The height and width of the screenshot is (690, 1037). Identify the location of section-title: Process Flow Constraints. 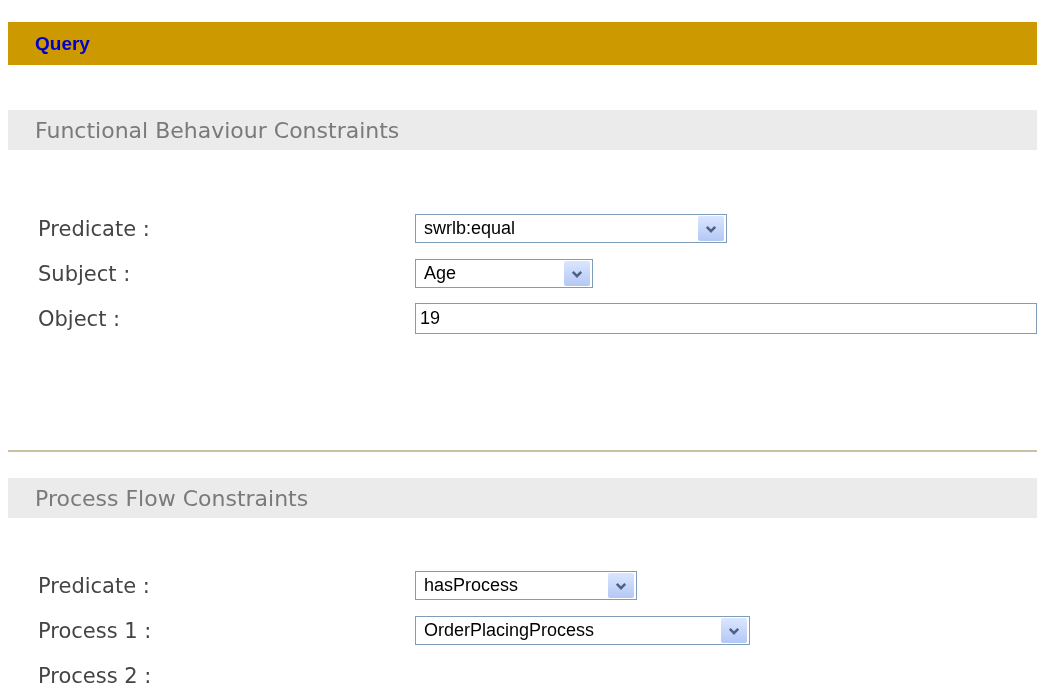
(172, 498).